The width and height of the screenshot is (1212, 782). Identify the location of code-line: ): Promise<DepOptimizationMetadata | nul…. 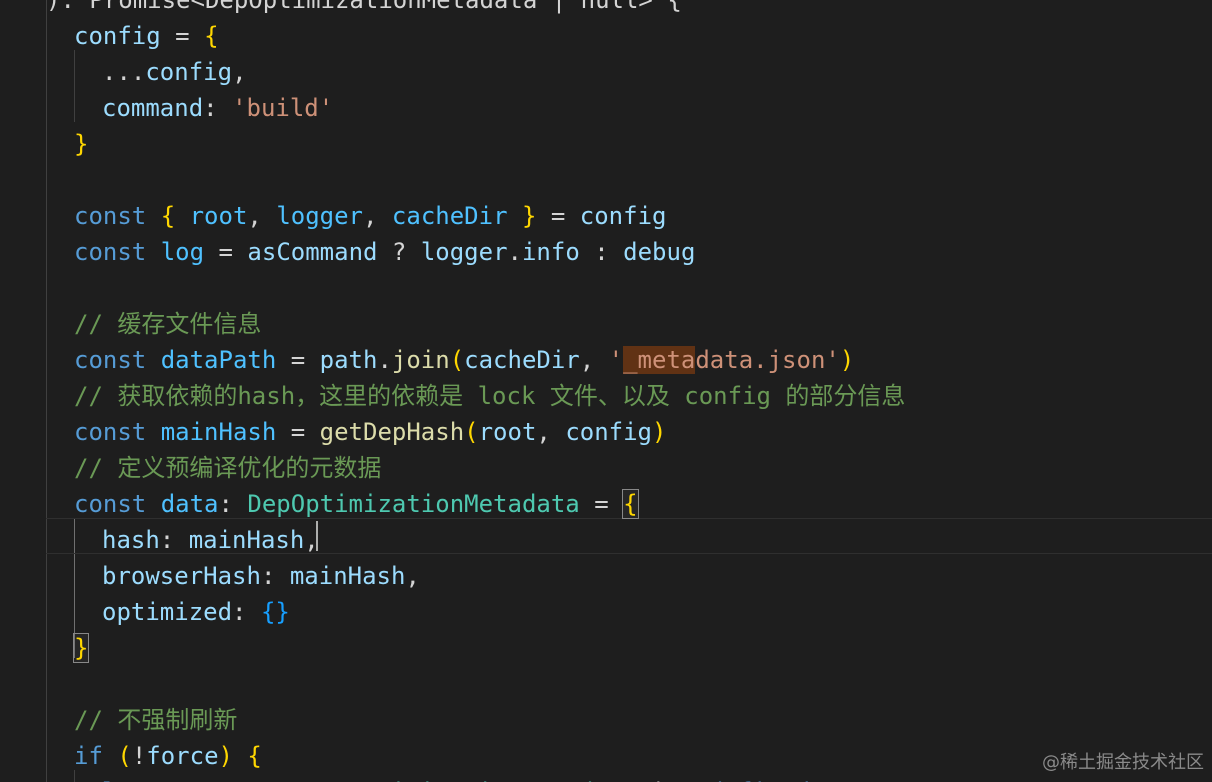
(364, 9).